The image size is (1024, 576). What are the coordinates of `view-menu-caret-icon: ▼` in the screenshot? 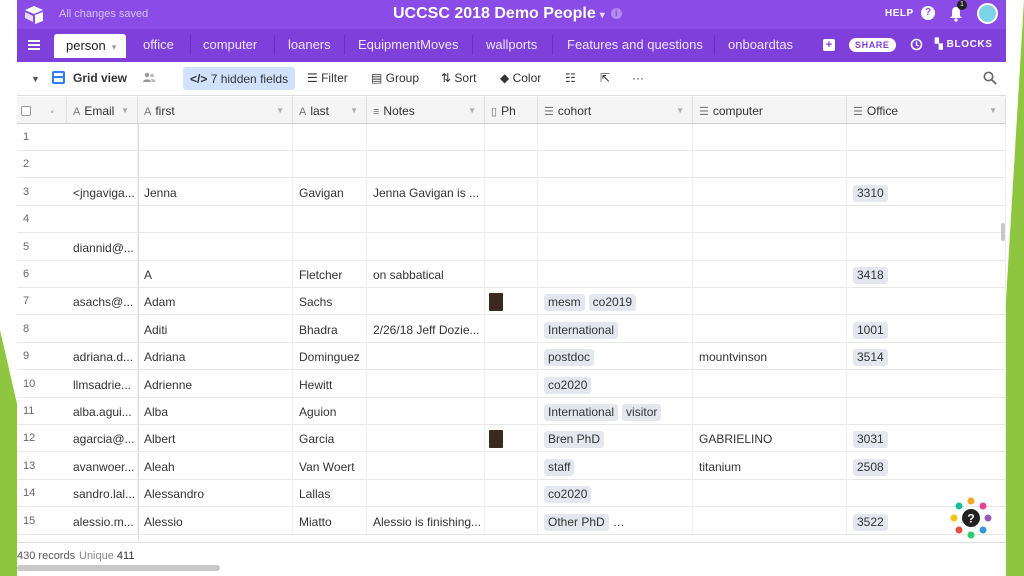 It's located at (35, 79).